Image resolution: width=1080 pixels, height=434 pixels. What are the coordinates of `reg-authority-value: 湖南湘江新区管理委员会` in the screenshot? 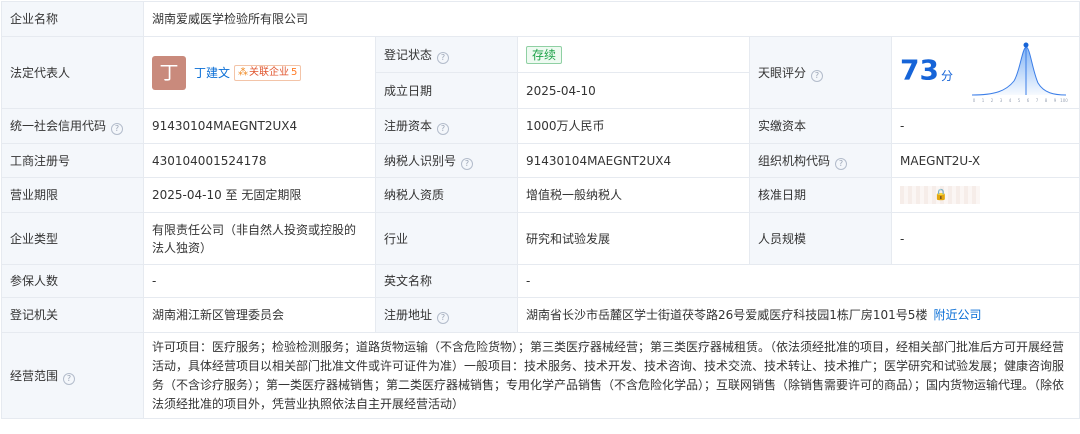 It's located at (259, 315).